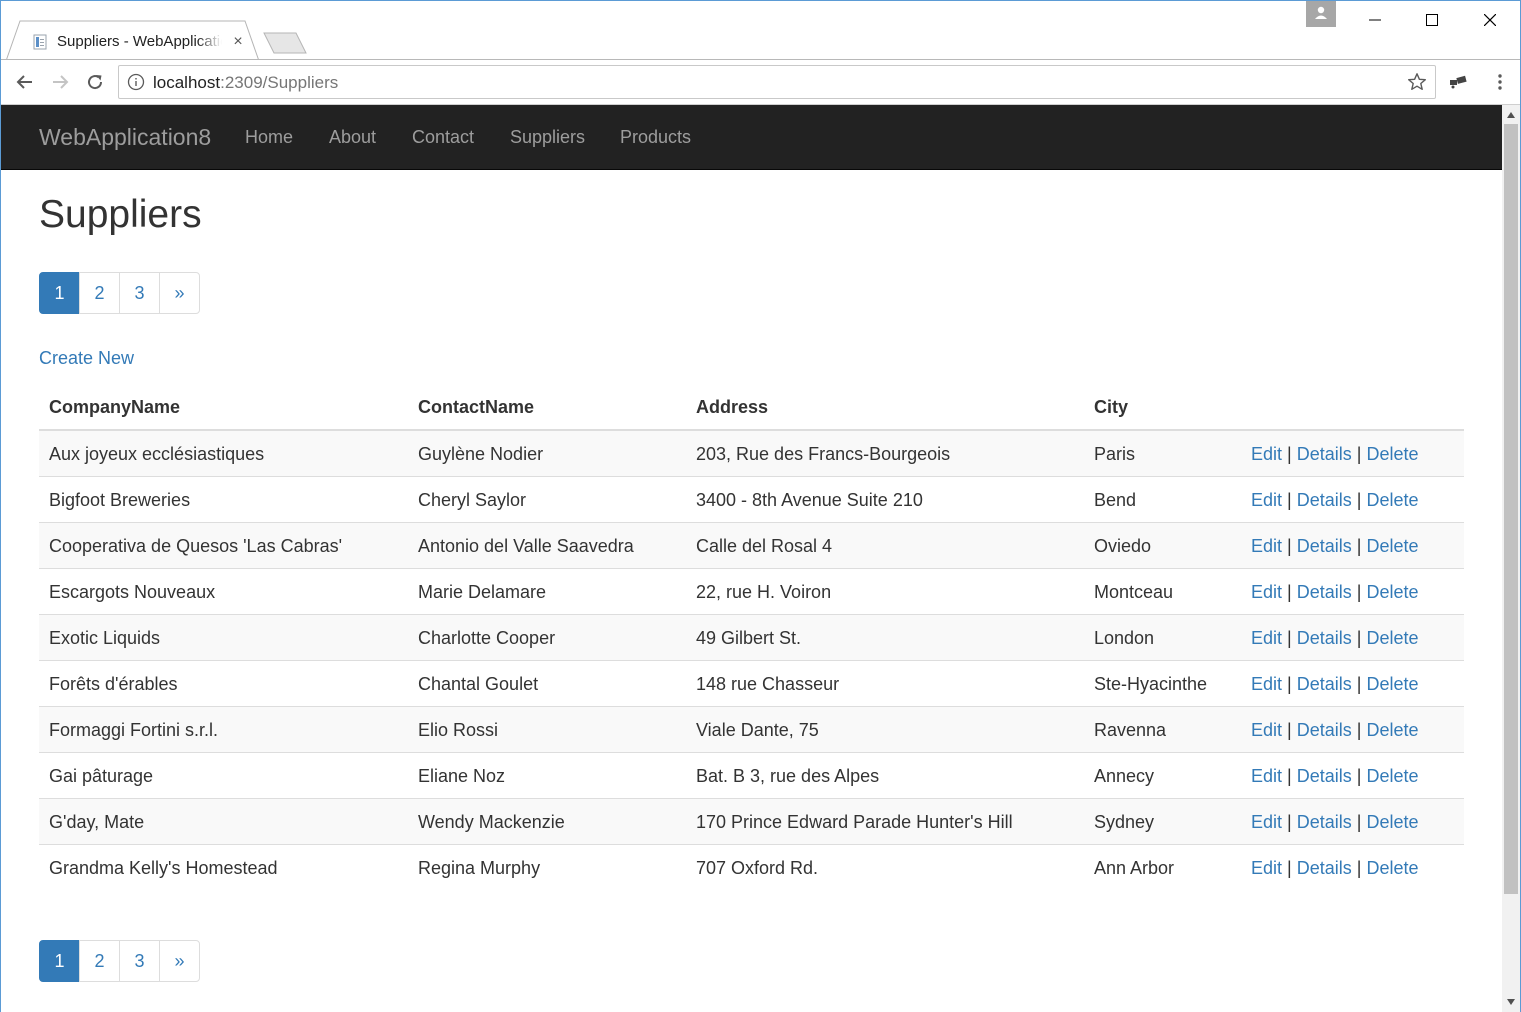 Image resolution: width=1521 pixels, height=1012 pixels. I want to click on cell-companyname: G'day, Mate, so click(97, 822).